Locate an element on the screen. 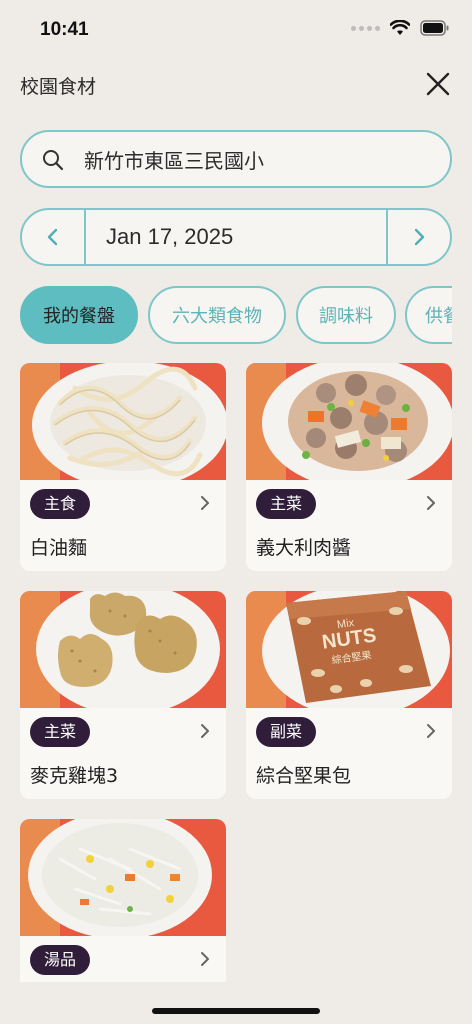 The width and height of the screenshot is (472, 1024). search-icon is located at coordinates (53, 160).